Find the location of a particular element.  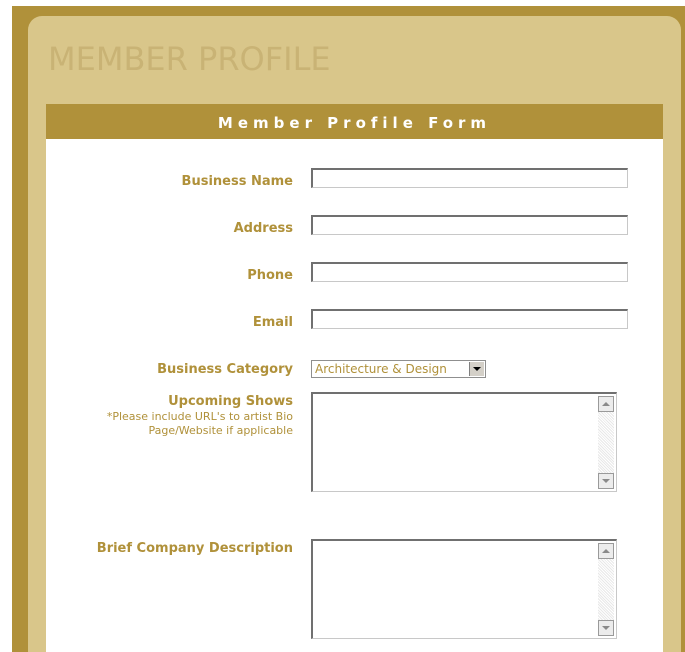

brief-description-textarea is located at coordinates (464, 589).